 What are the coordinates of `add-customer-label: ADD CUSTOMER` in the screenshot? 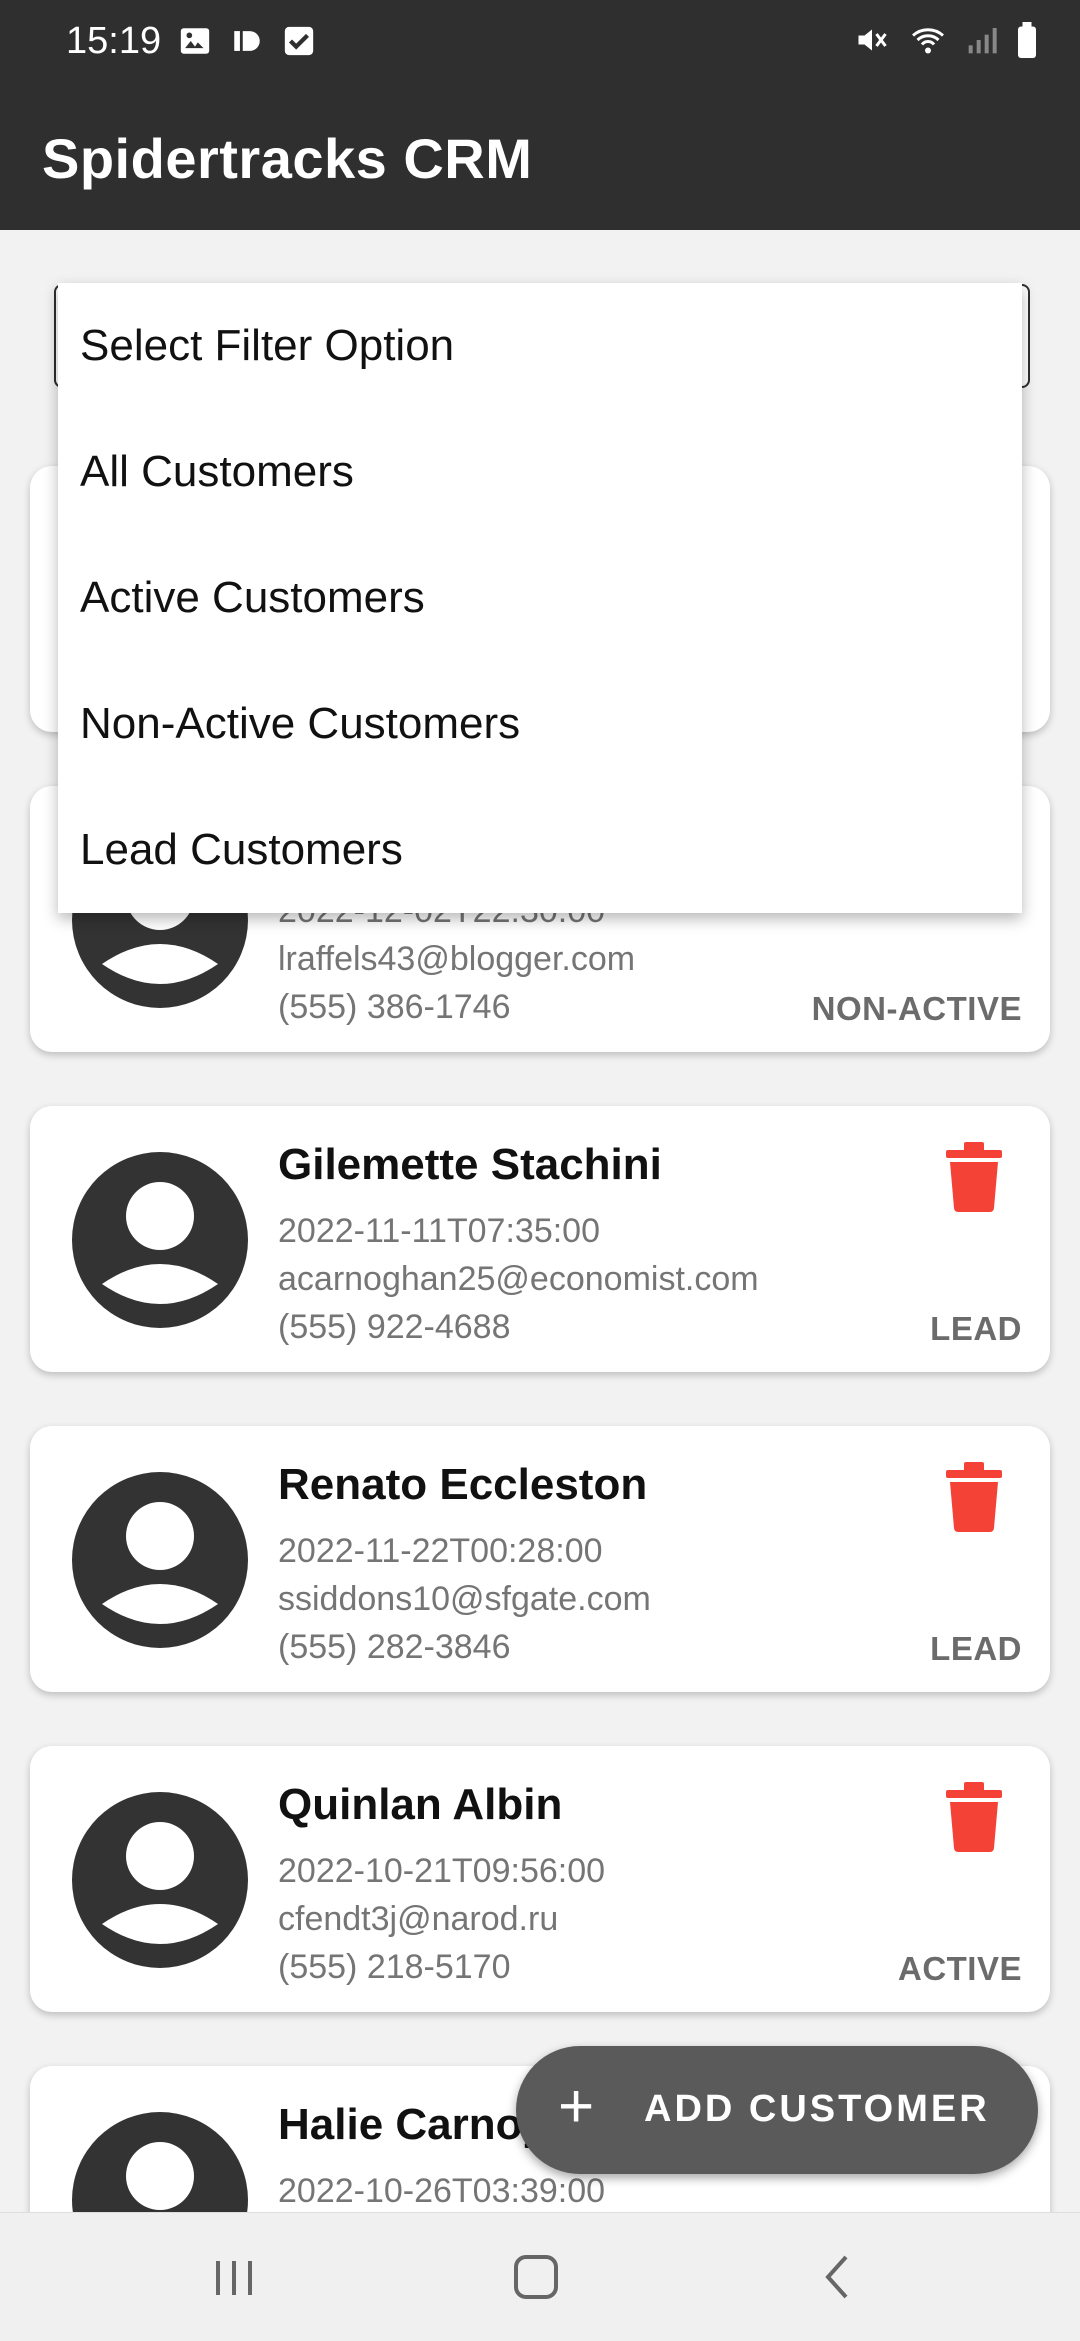 It's located at (817, 2109).